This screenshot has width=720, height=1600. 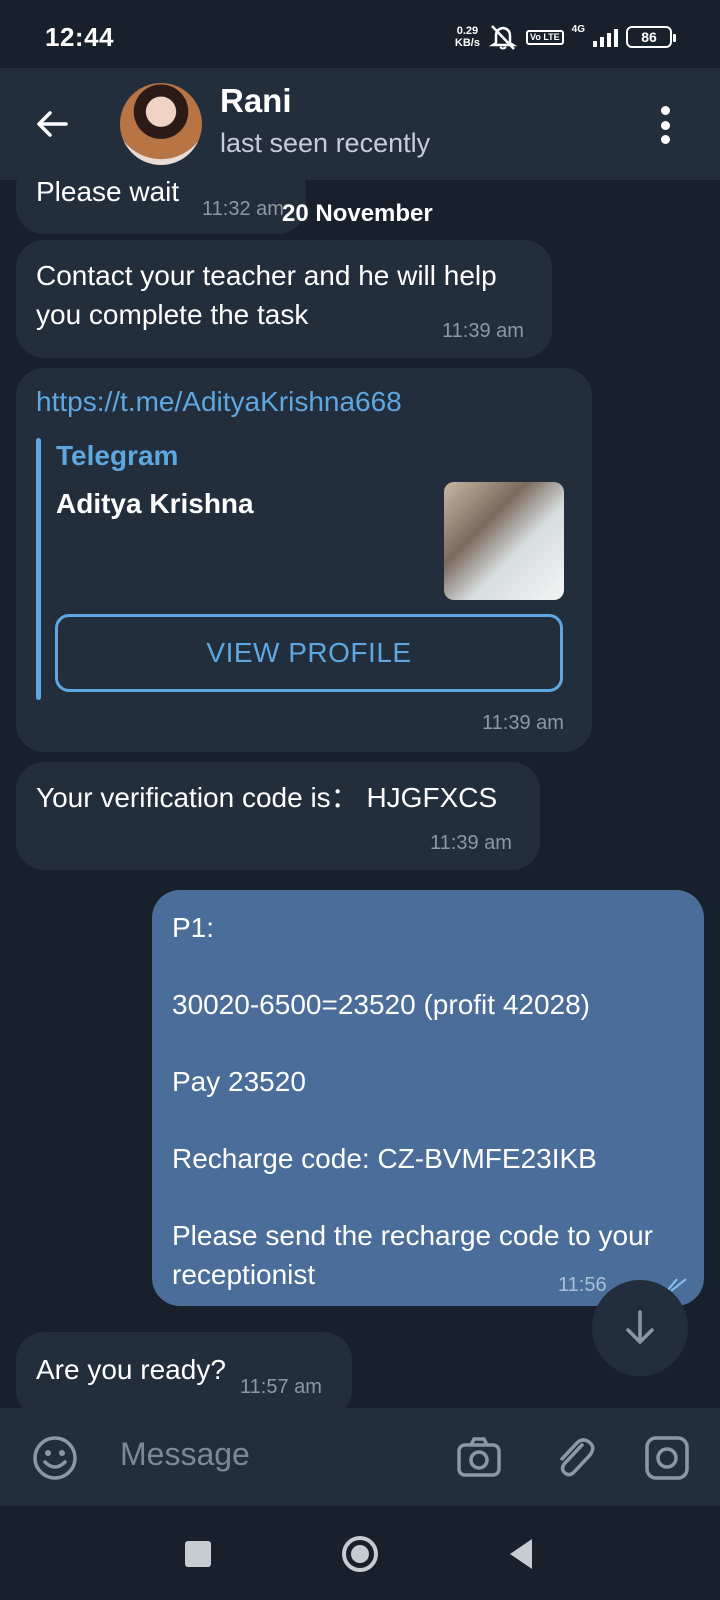 I want to click on message-text: Please wait, so click(x=108, y=193).